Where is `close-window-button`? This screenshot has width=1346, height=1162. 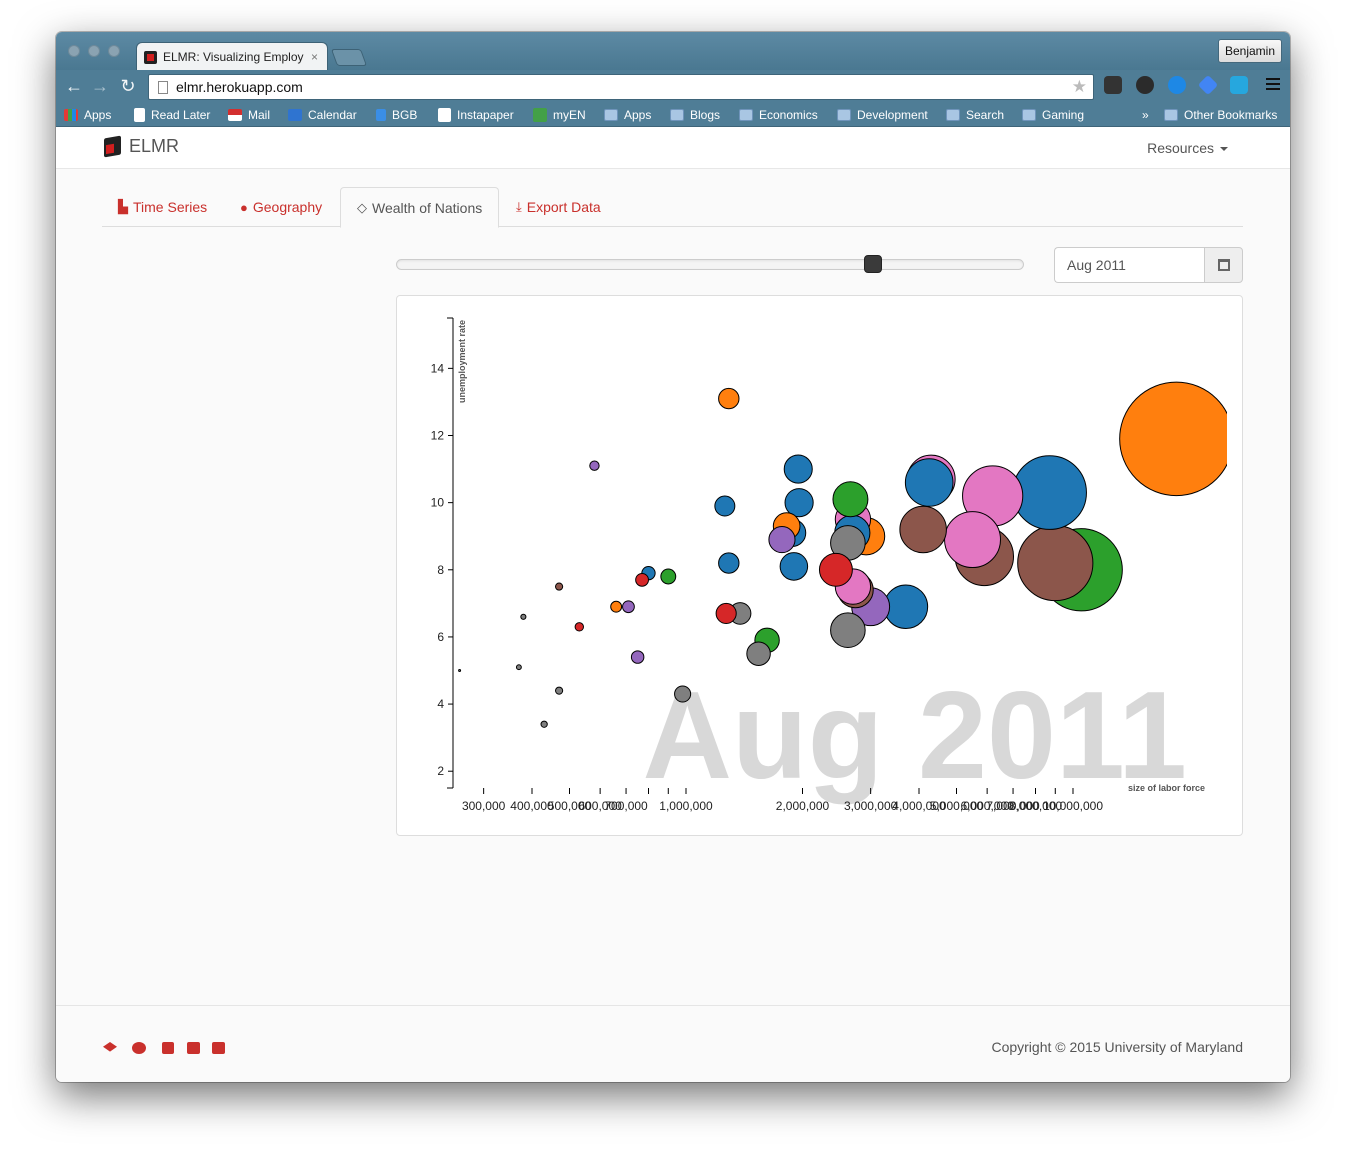
close-window-button is located at coordinates (74, 51).